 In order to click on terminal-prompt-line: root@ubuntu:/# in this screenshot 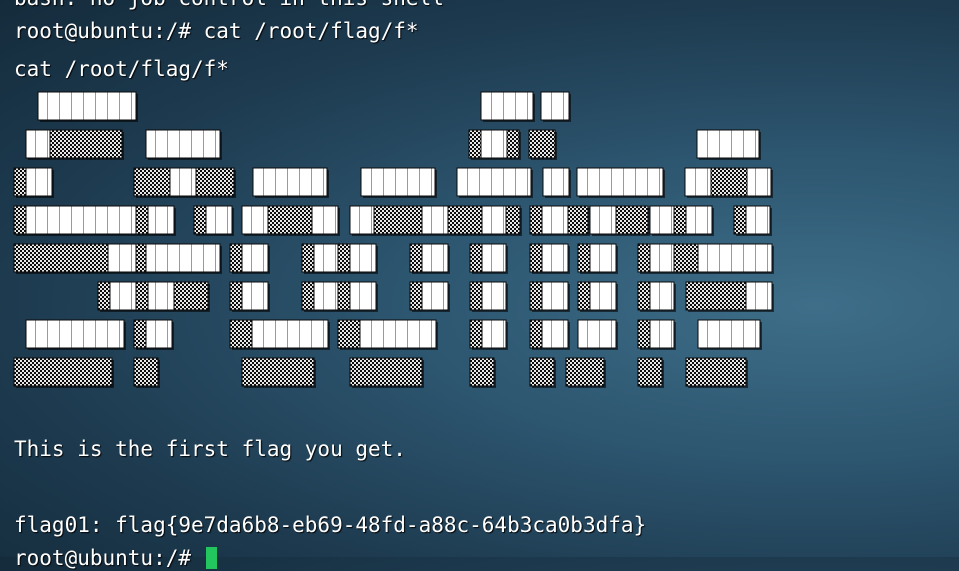, I will do `click(115, 558)`.